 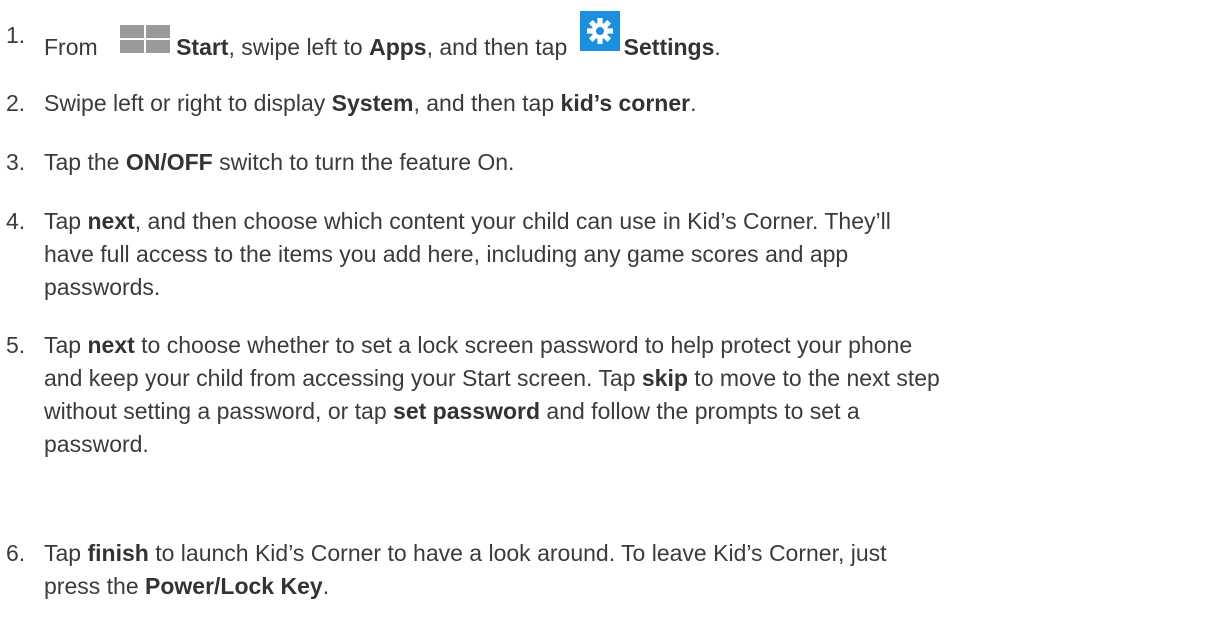 I want to click on text-run: passwords., so click(x=102, y=287).